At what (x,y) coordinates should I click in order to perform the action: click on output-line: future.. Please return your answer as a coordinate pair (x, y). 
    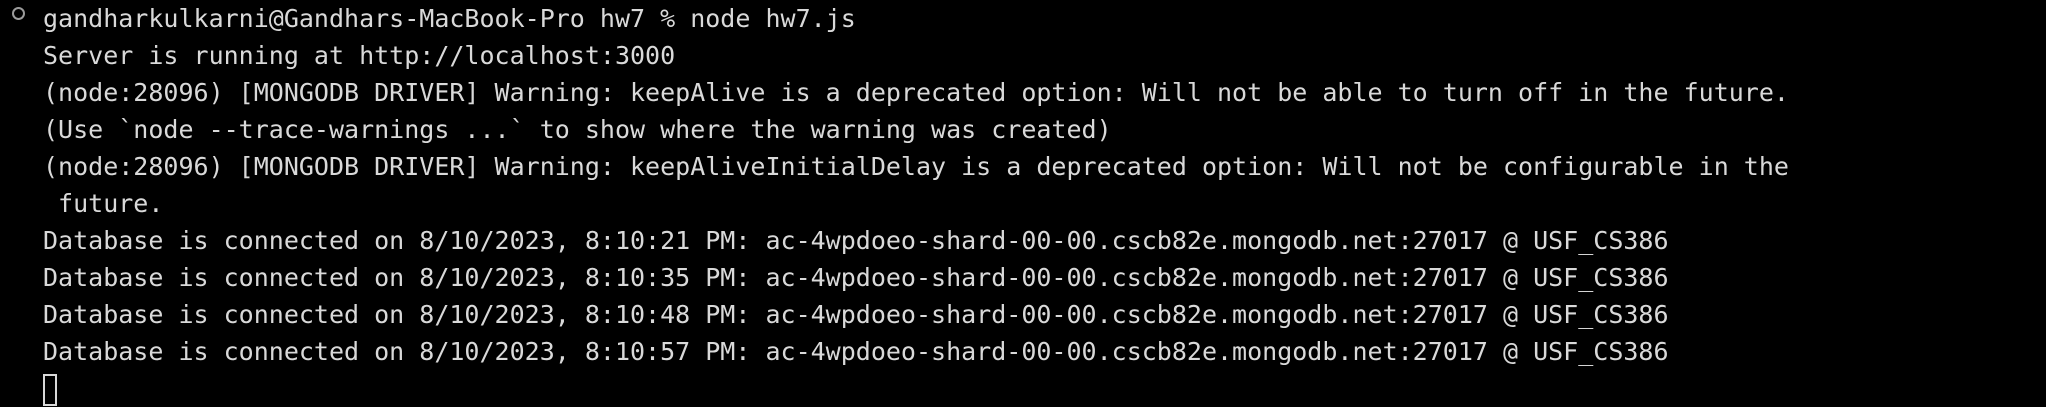
    Looking at the image, I should click on (103, 203).